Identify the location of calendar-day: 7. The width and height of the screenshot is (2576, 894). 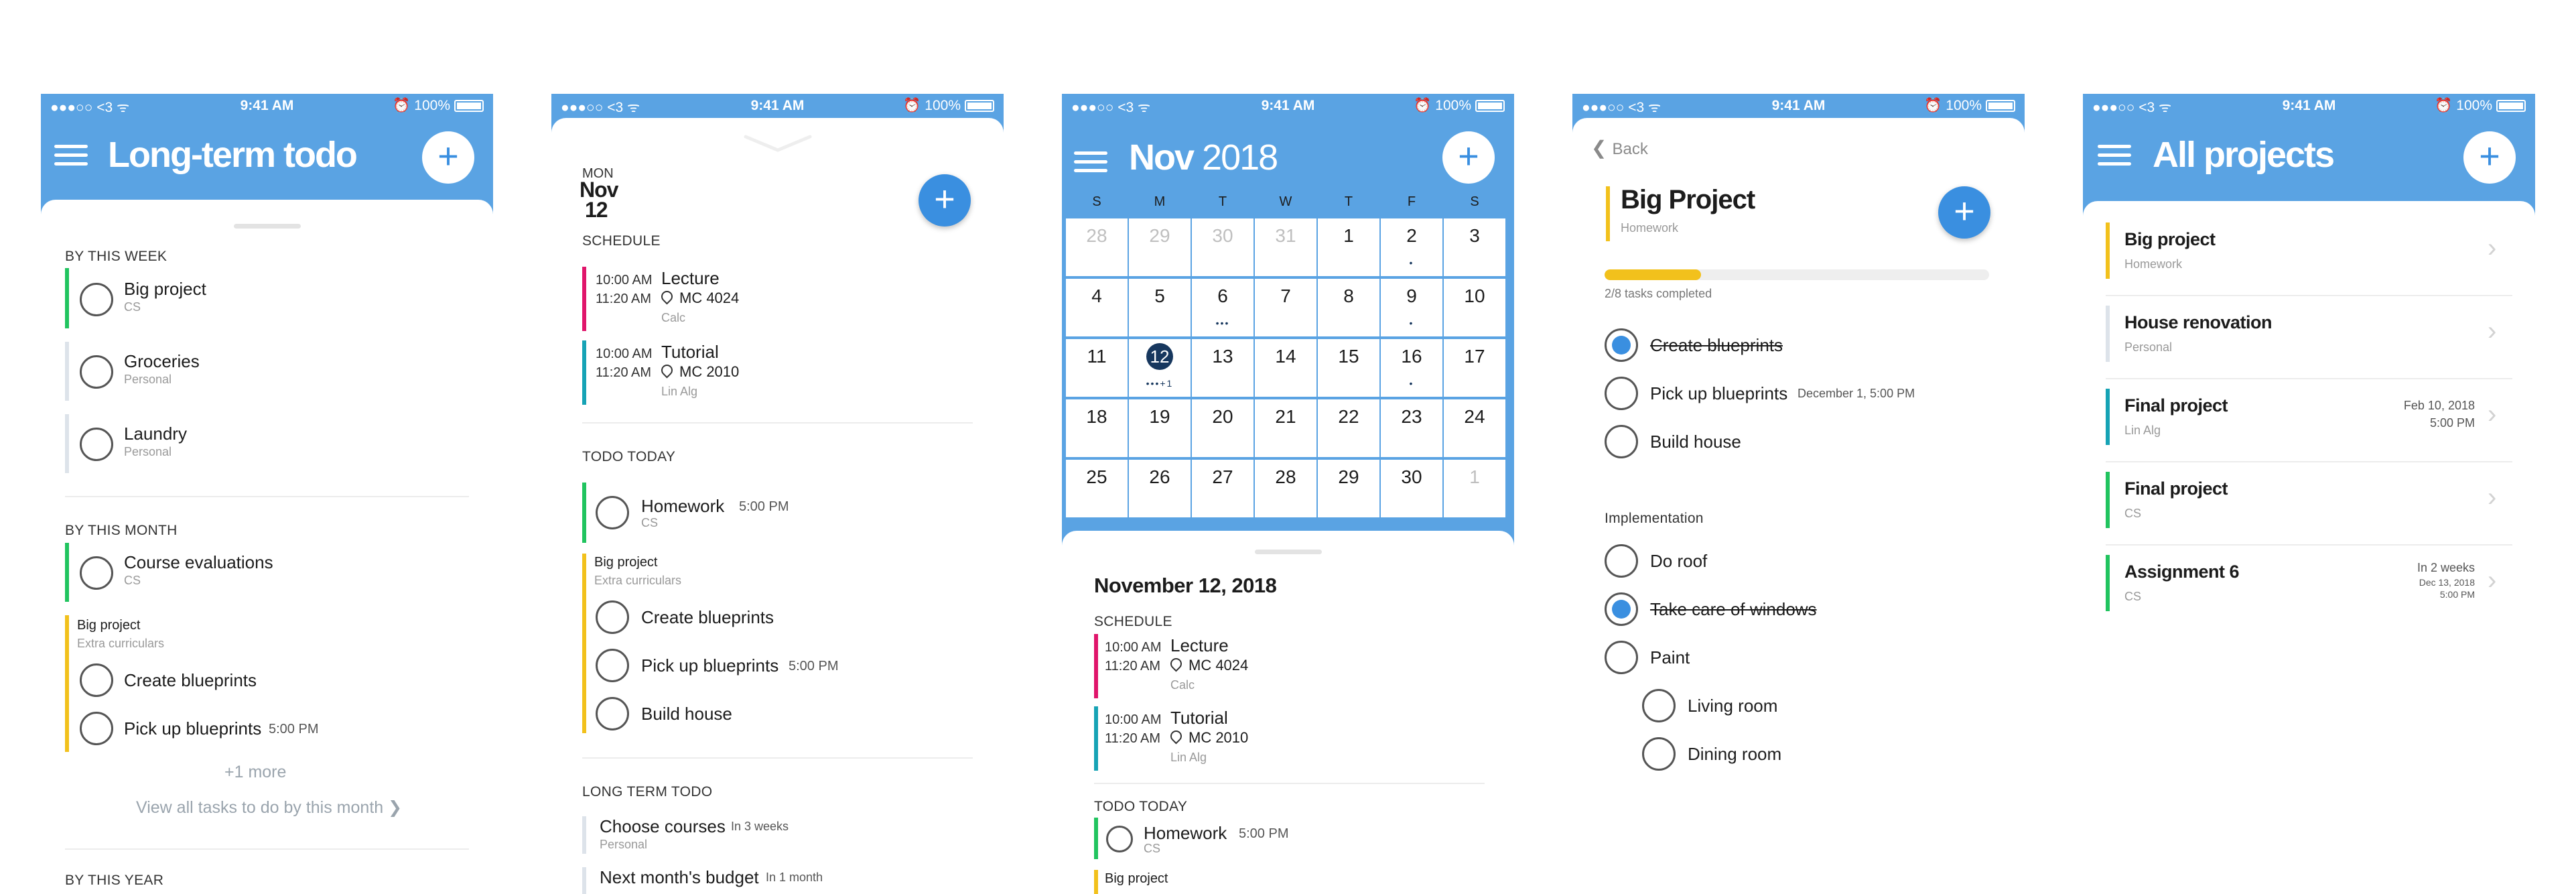
(1285, 308).